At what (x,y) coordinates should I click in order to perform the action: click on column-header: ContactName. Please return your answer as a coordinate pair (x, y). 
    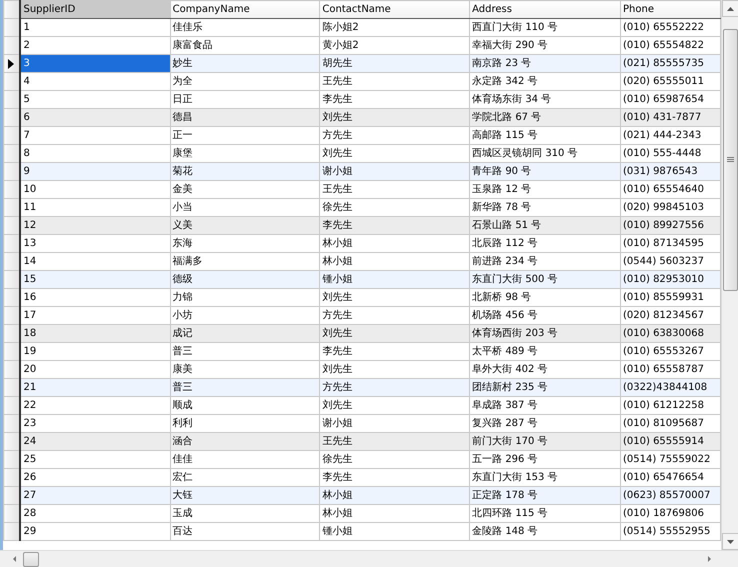
    Looking at the image, I should click on (395, 9).